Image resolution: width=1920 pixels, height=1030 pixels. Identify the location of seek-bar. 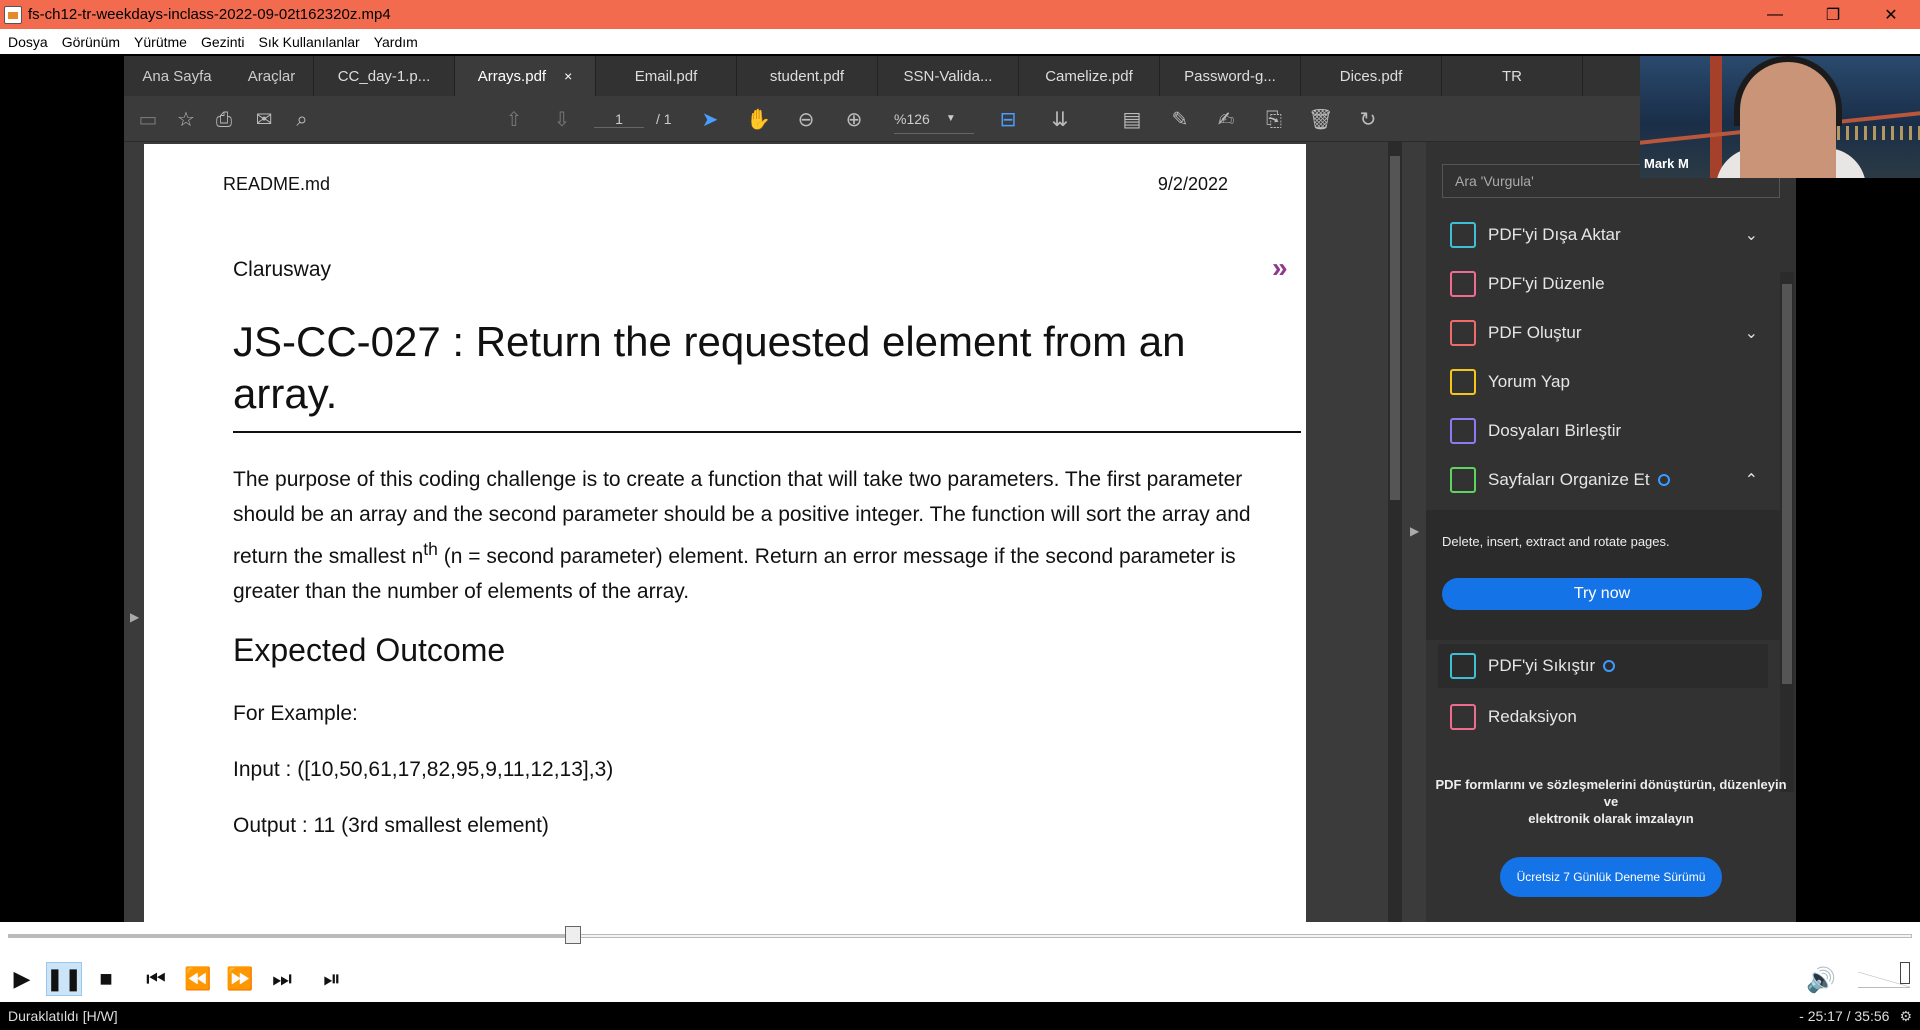
(960, 936).